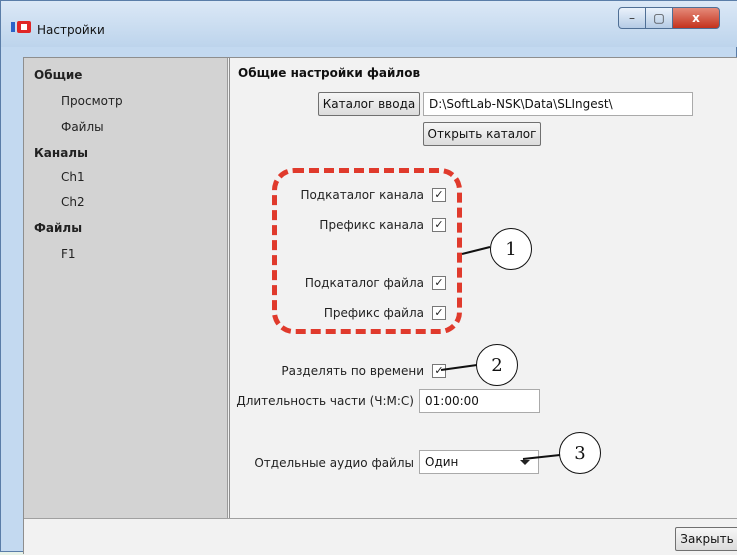 This screenshot has width=737, height=555. I want to click on callout-2-leader, so click(459, 367).